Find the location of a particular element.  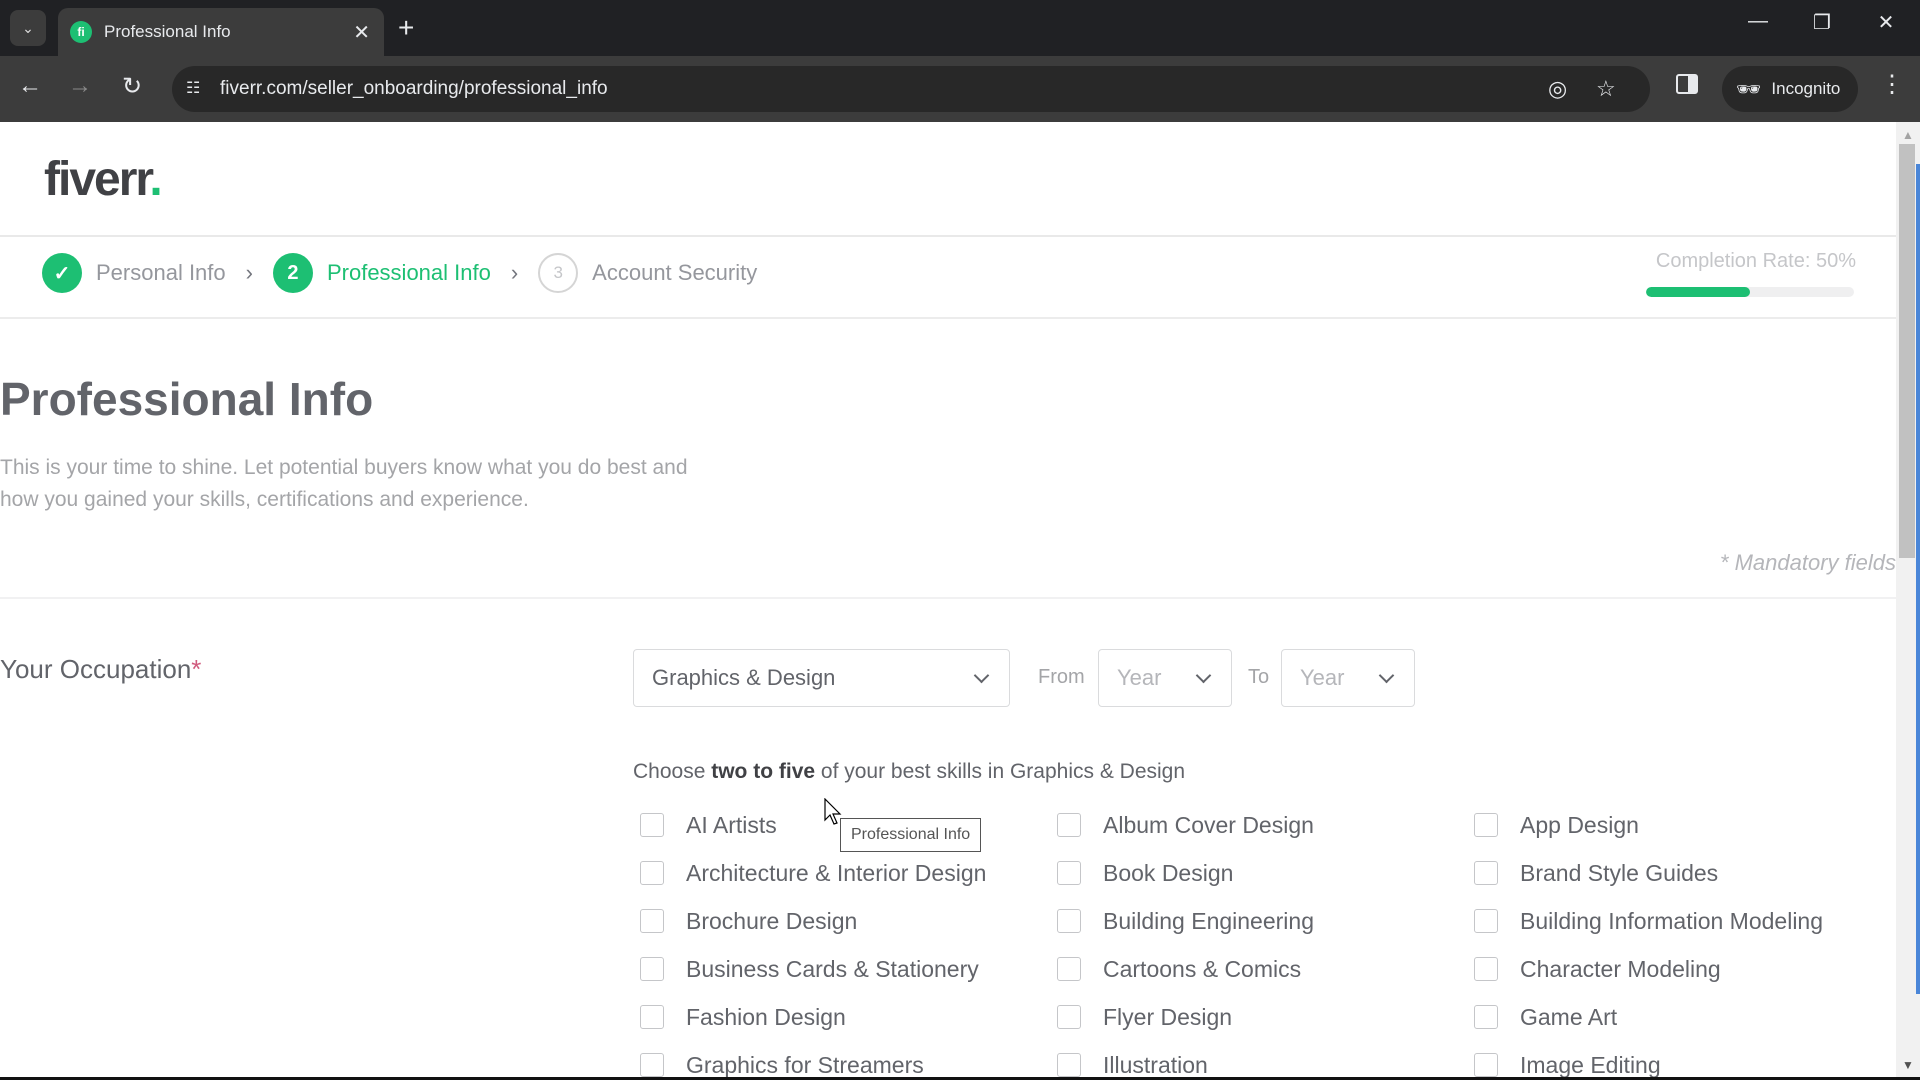

browser-tab-active: fi Professional Info ✕ is located at coordinates (221, 32).